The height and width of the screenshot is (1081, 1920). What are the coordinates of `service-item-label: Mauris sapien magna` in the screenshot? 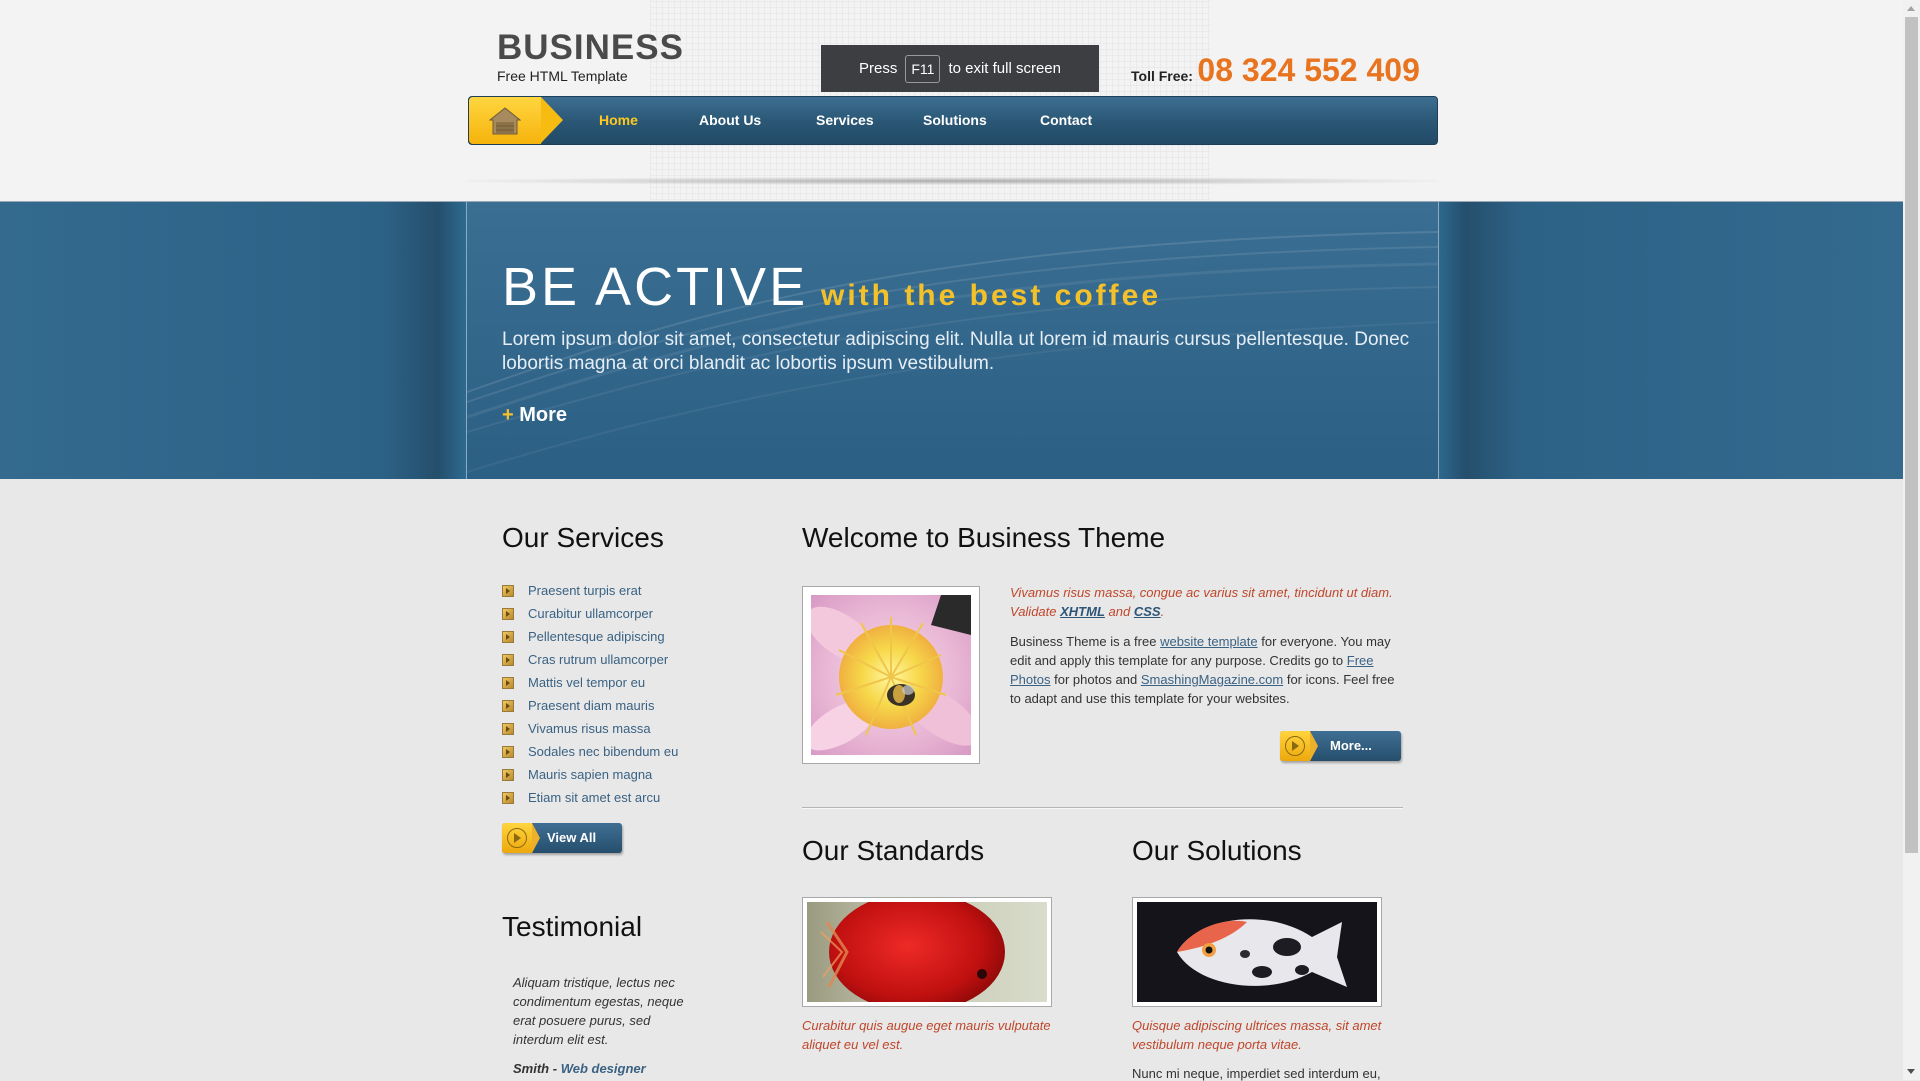 It's located at (590, 774).